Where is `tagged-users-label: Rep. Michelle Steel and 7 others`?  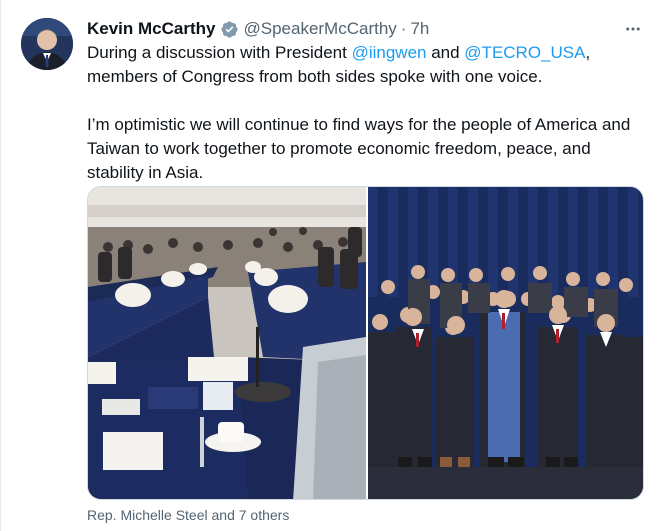
tagged-users-label: Rep. Michelle Steel and 7 others is located at coordinates (188, 515).